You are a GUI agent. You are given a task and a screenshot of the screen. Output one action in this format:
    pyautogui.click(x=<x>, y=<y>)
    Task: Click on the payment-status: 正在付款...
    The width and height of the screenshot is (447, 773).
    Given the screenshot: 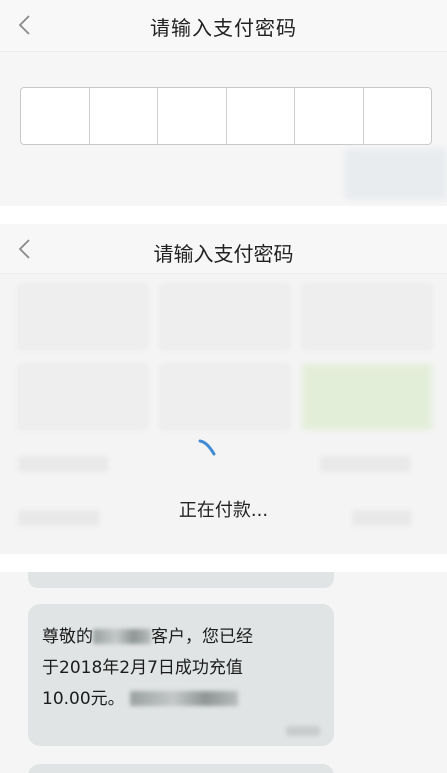 What is the action you would take?
    pyautogui.click(x=223, y=510)
    